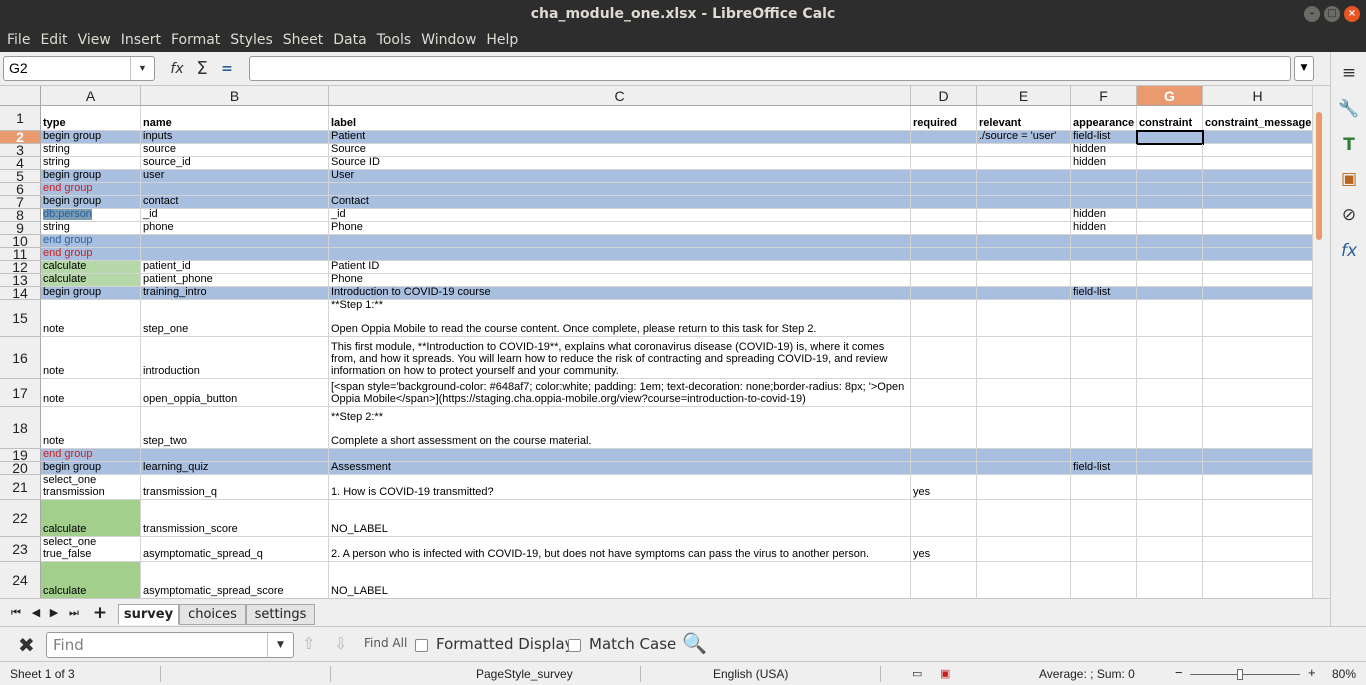 The image size is (1366, 685). What do you see at coordinates (54, 613) in the screenshot?
I see `next-sheet-icon: ▶` at bounding box center [54, 613].